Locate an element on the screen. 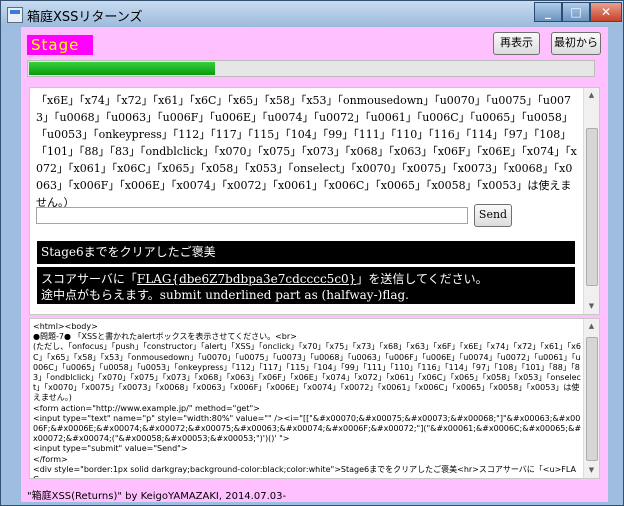  progress-bar is located at coordinates (311, 68).